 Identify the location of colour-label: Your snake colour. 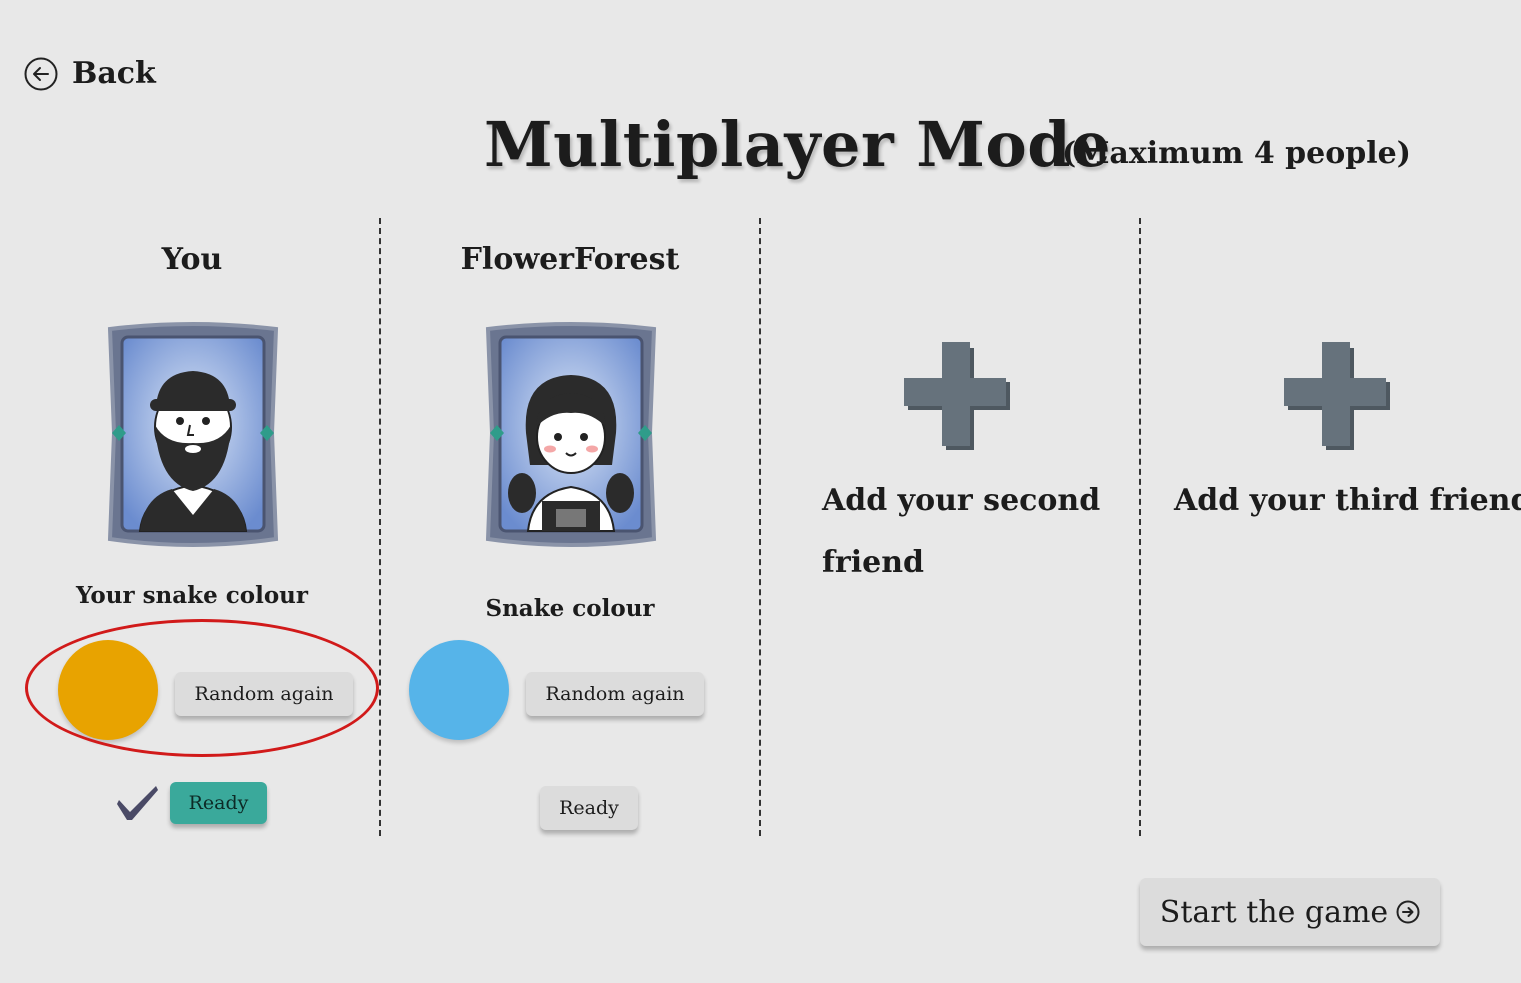
(192, 595).